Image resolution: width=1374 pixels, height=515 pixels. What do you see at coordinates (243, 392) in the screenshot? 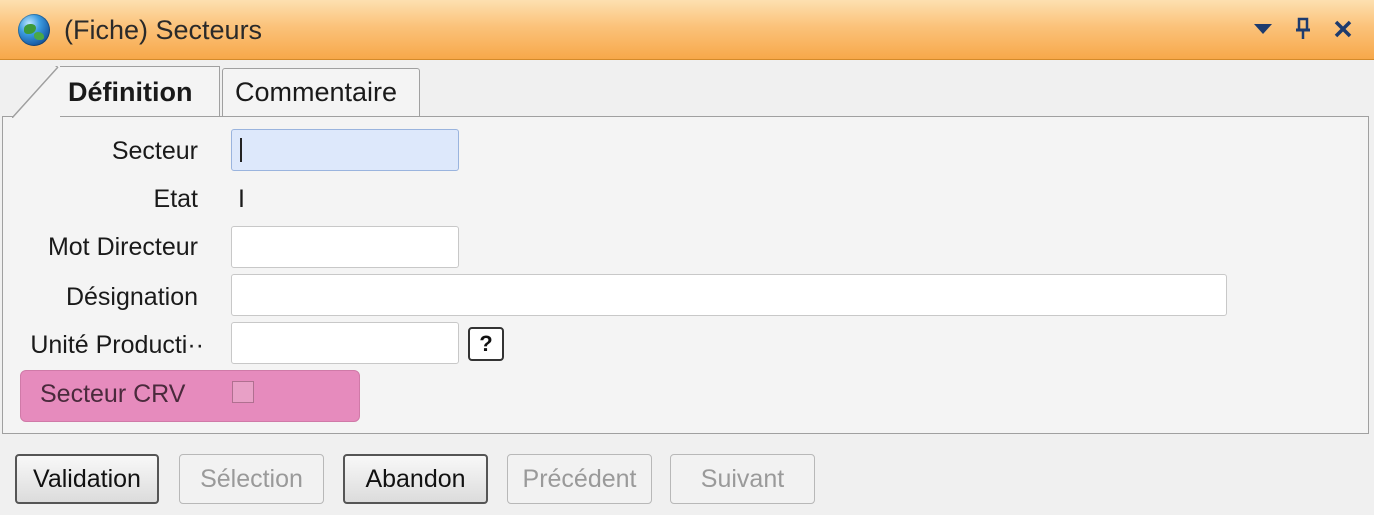
I see `secteur-crv-checkbox` at bounding box center [243, 392].